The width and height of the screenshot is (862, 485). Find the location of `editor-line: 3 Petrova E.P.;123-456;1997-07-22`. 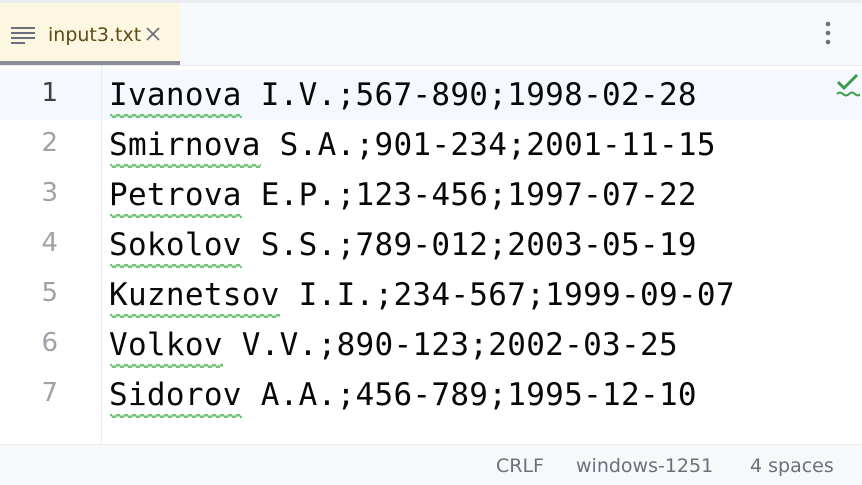

editor-line: 3 Petrova E.P.;123-456;1997-07-22 is located at coordinates (431, 195).